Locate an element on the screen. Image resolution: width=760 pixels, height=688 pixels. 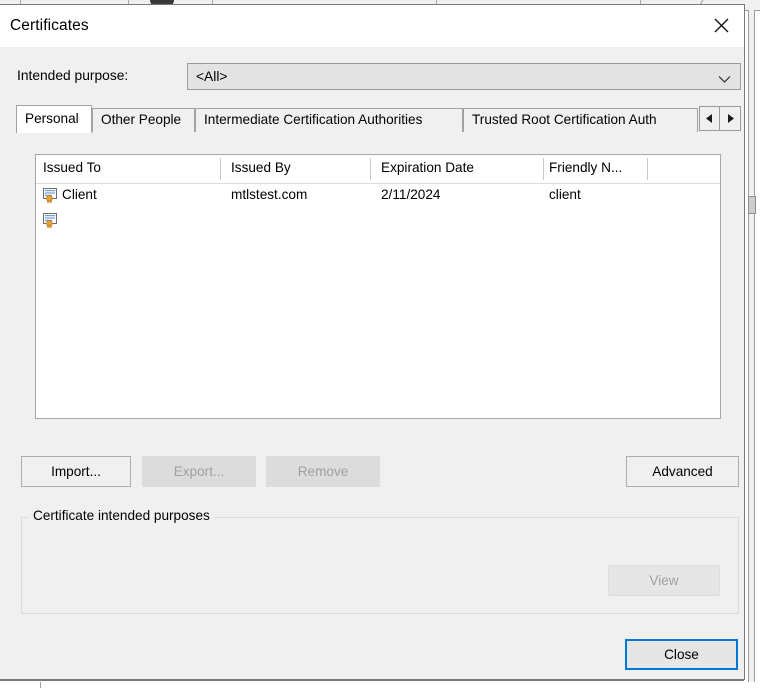
column-header-issued-by: Issued By is located at coordinates (261, 167).